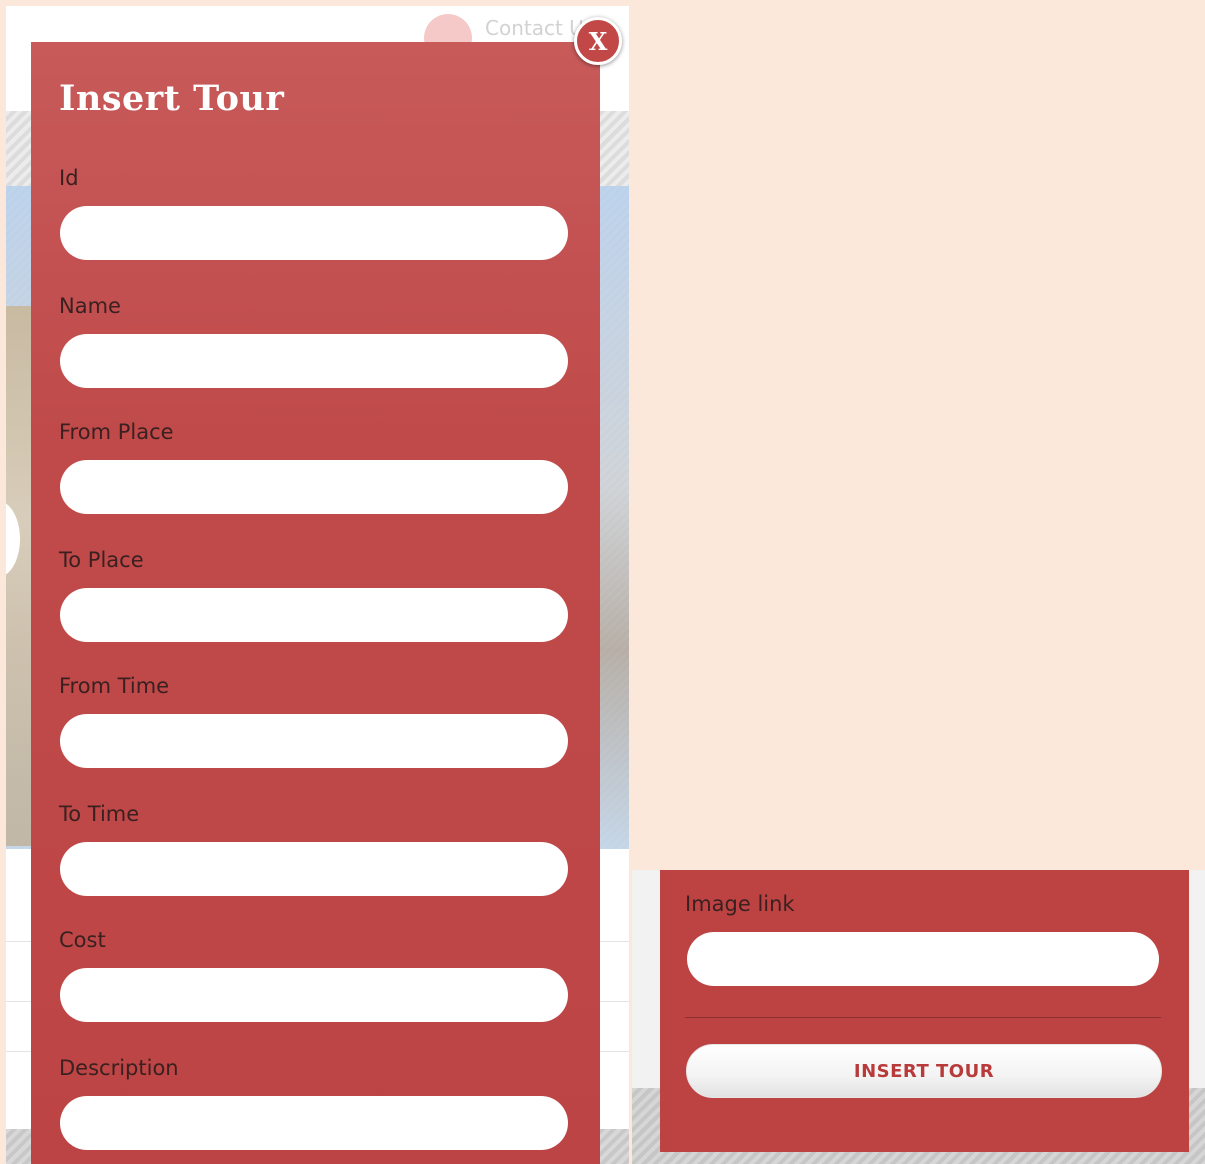  I want to click on to-time-label: To Time, so click(99, 814).